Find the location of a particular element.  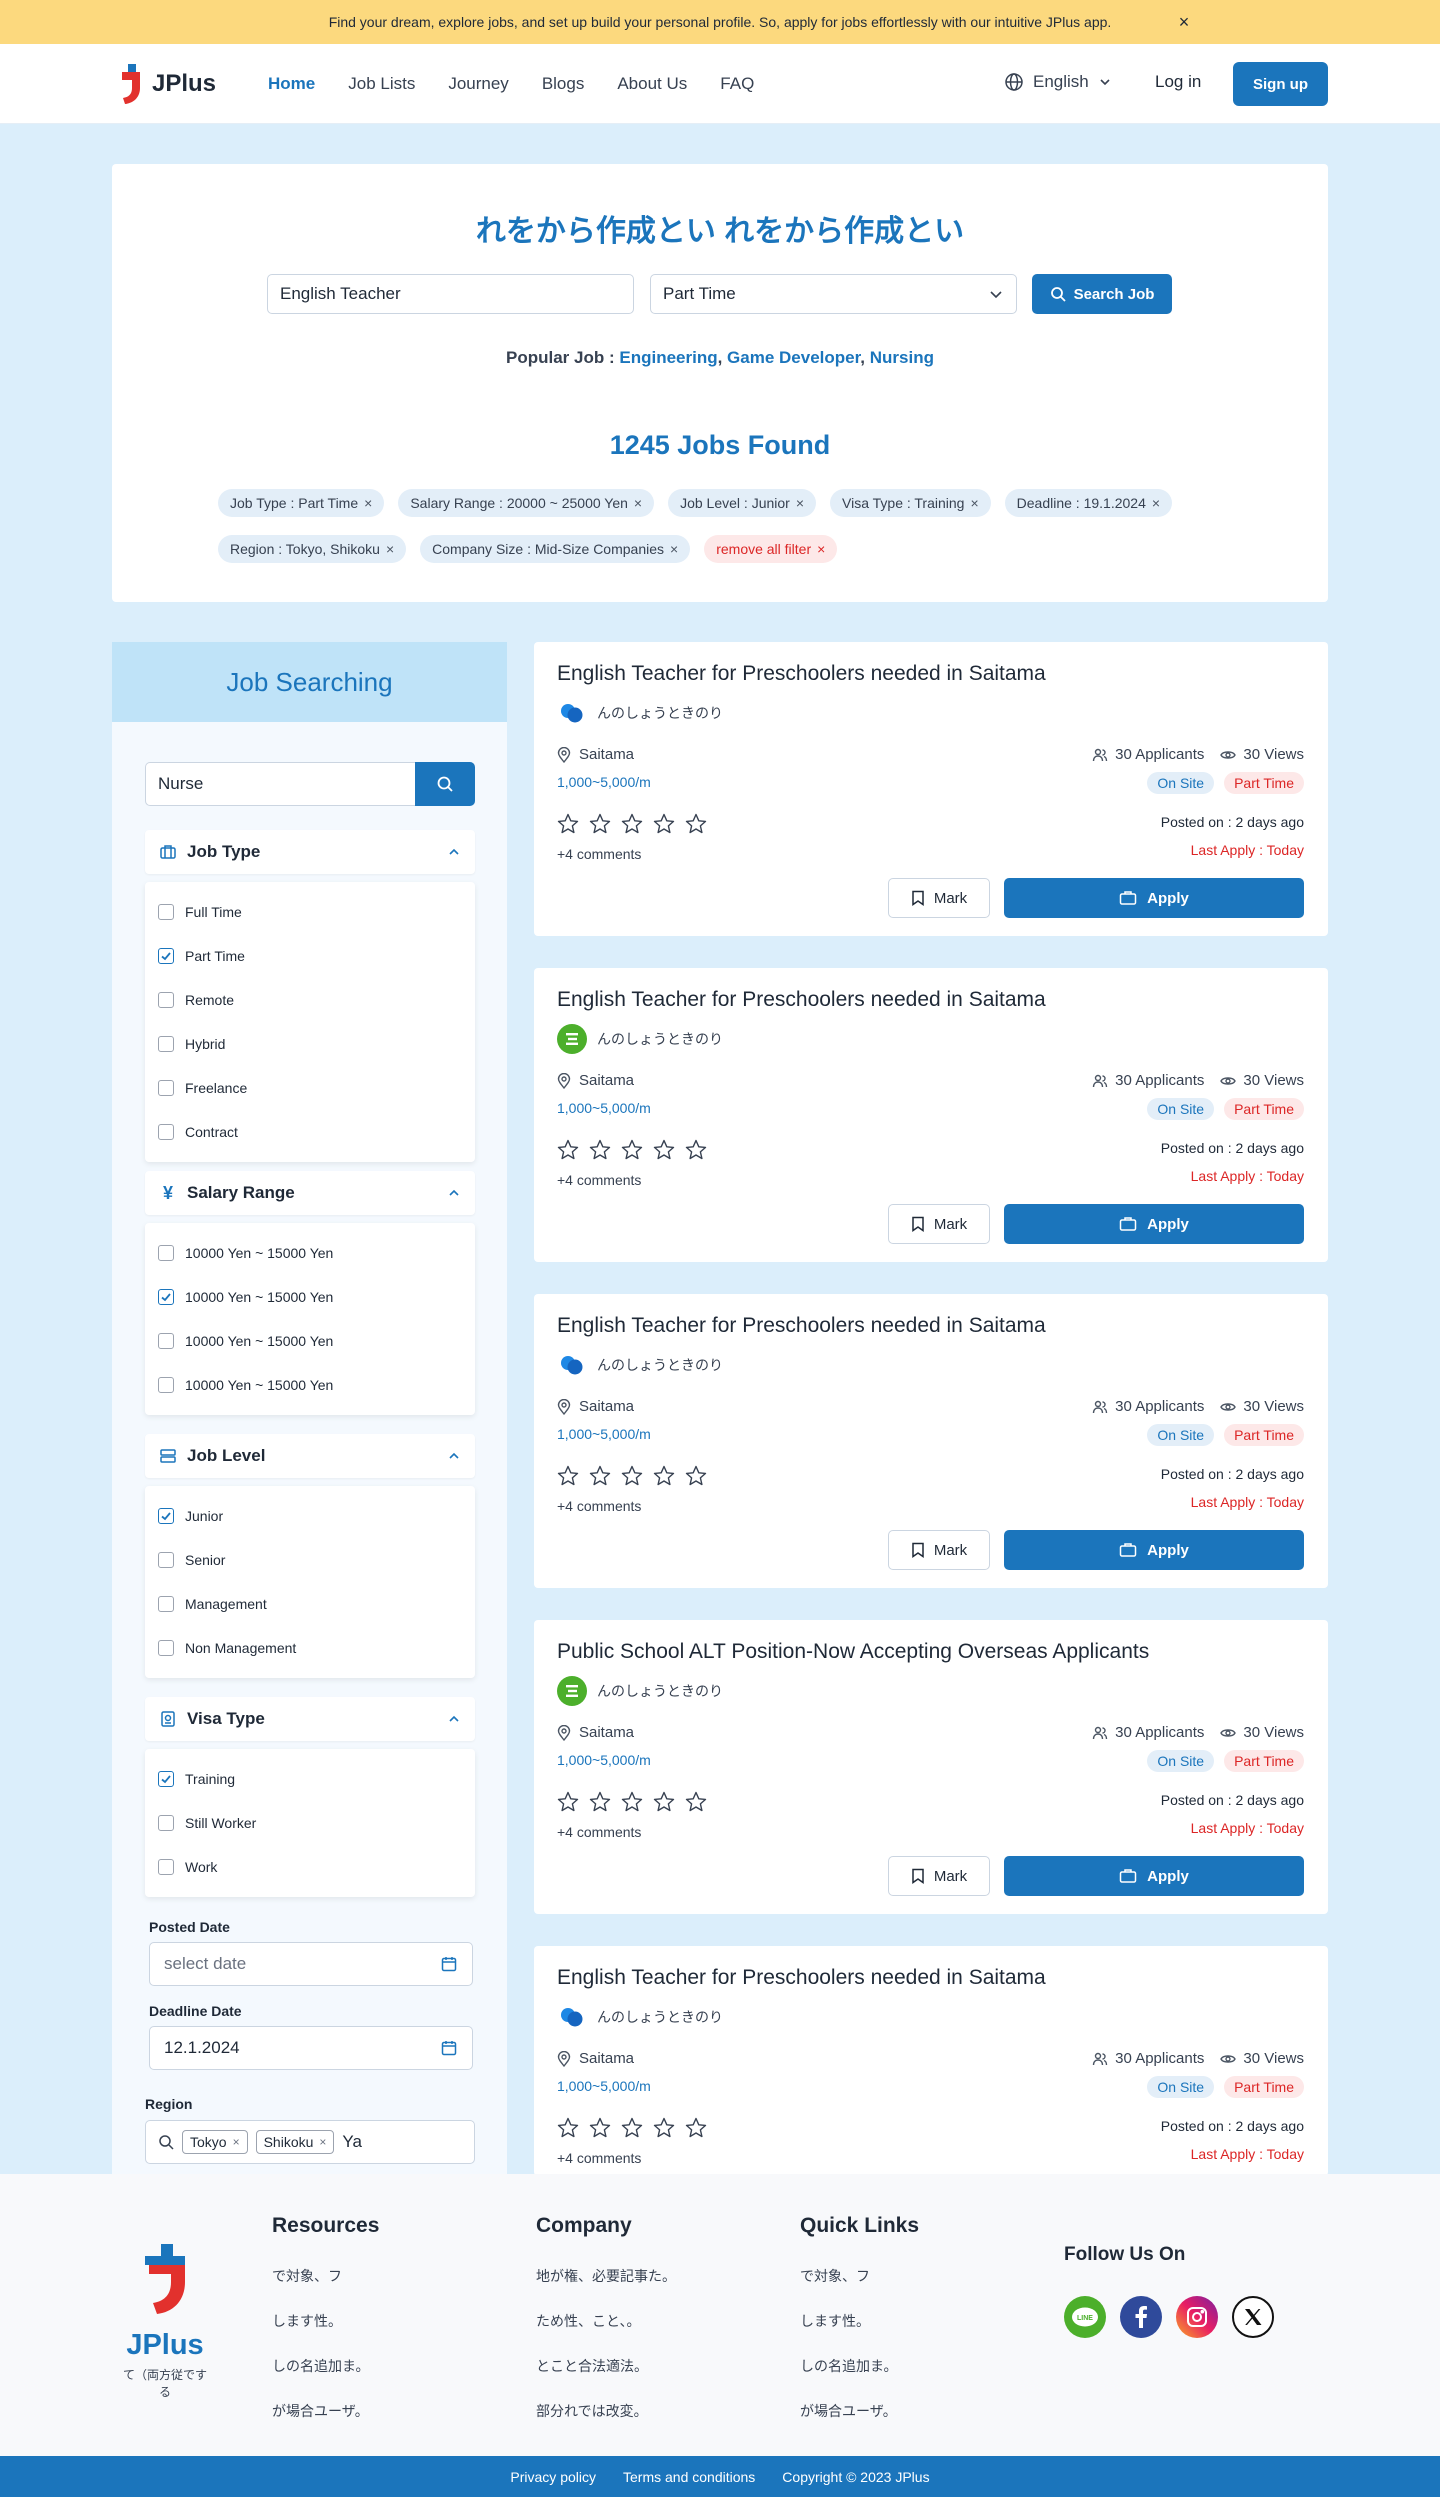

popular-job-link: Game Developer is located at coordinates (793, 357).